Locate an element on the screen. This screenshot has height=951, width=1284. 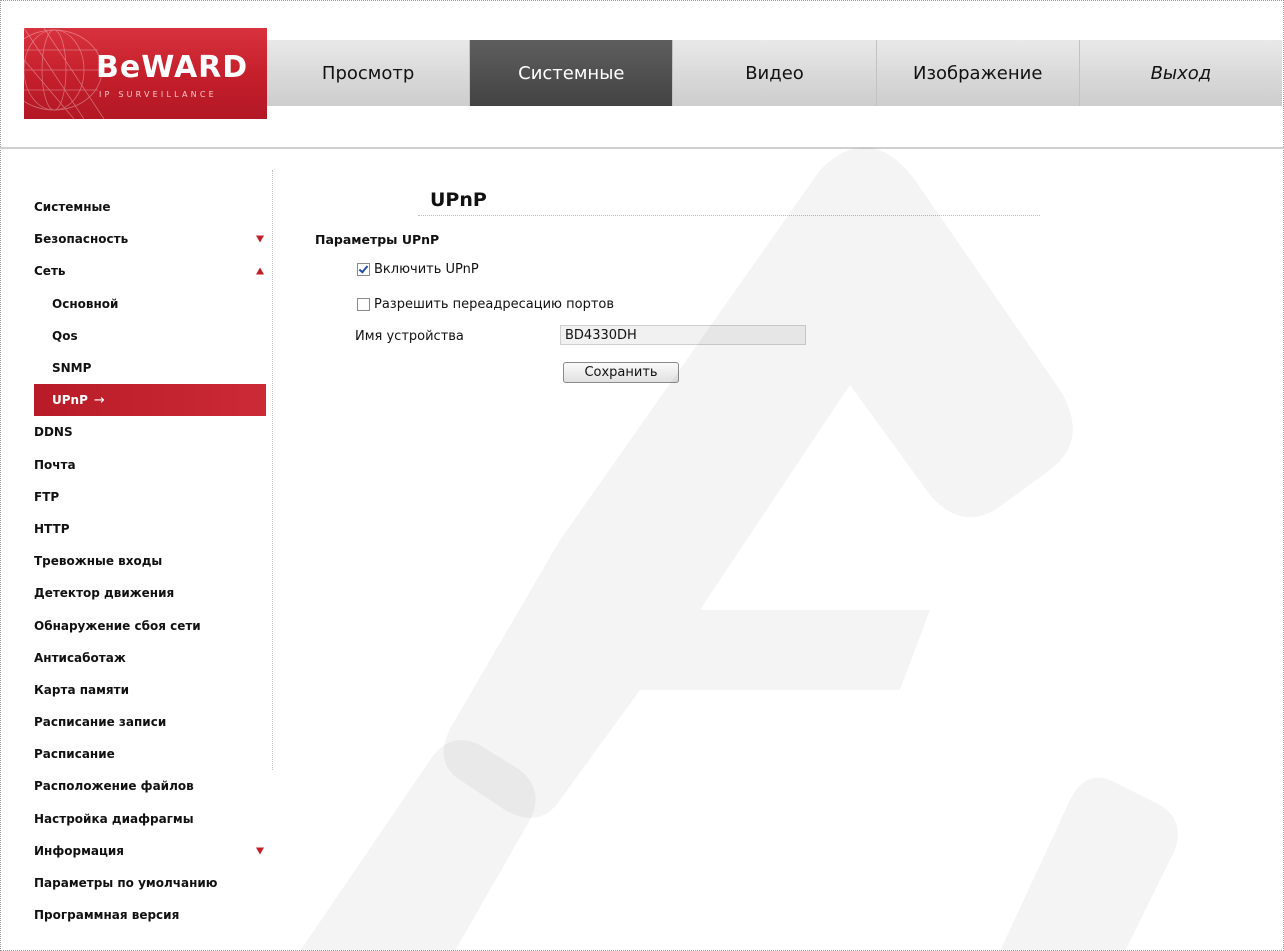
sidebar-item-label: SNMP is located at coordinates (72, 368).